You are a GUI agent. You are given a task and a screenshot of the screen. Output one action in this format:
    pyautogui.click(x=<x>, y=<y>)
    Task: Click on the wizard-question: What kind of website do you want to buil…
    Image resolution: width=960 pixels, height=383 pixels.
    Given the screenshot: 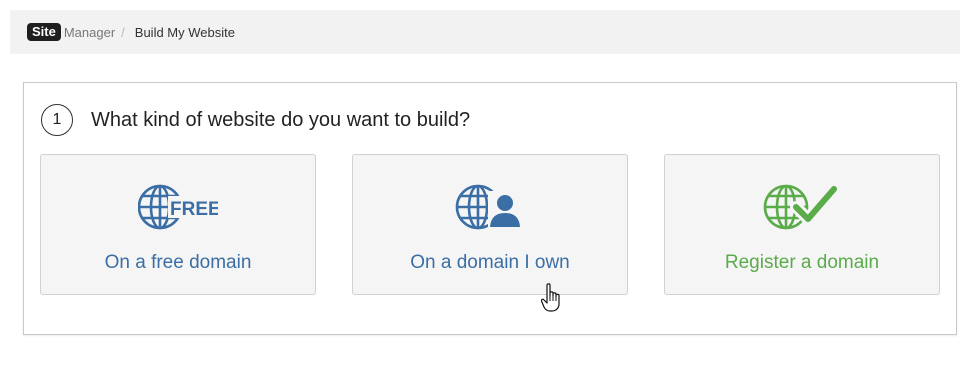 What is the action you would take?
    pyautogui.click(x=281, y=120)
    